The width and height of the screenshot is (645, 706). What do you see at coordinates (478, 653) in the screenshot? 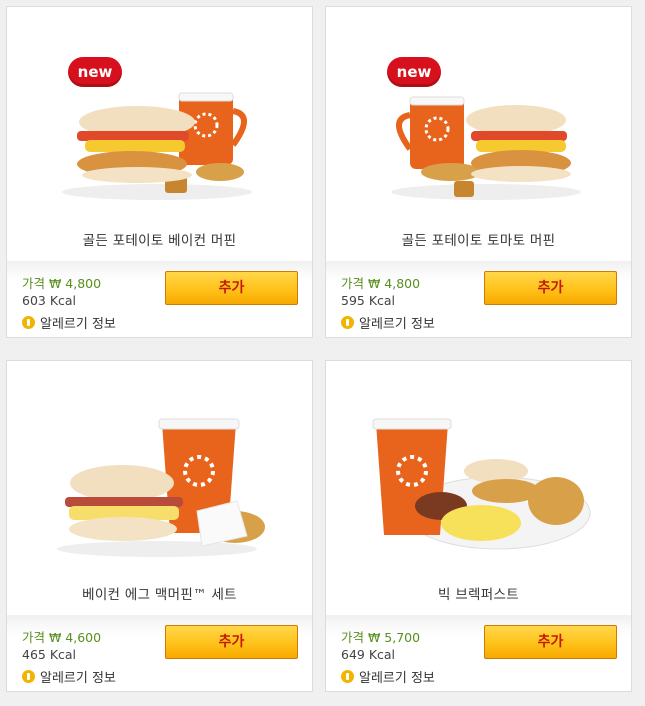
I see `product-info: 가격 ₩ 5,700 649 Kcal 알레르기 정보 추가` at bounding box center [478, 653].